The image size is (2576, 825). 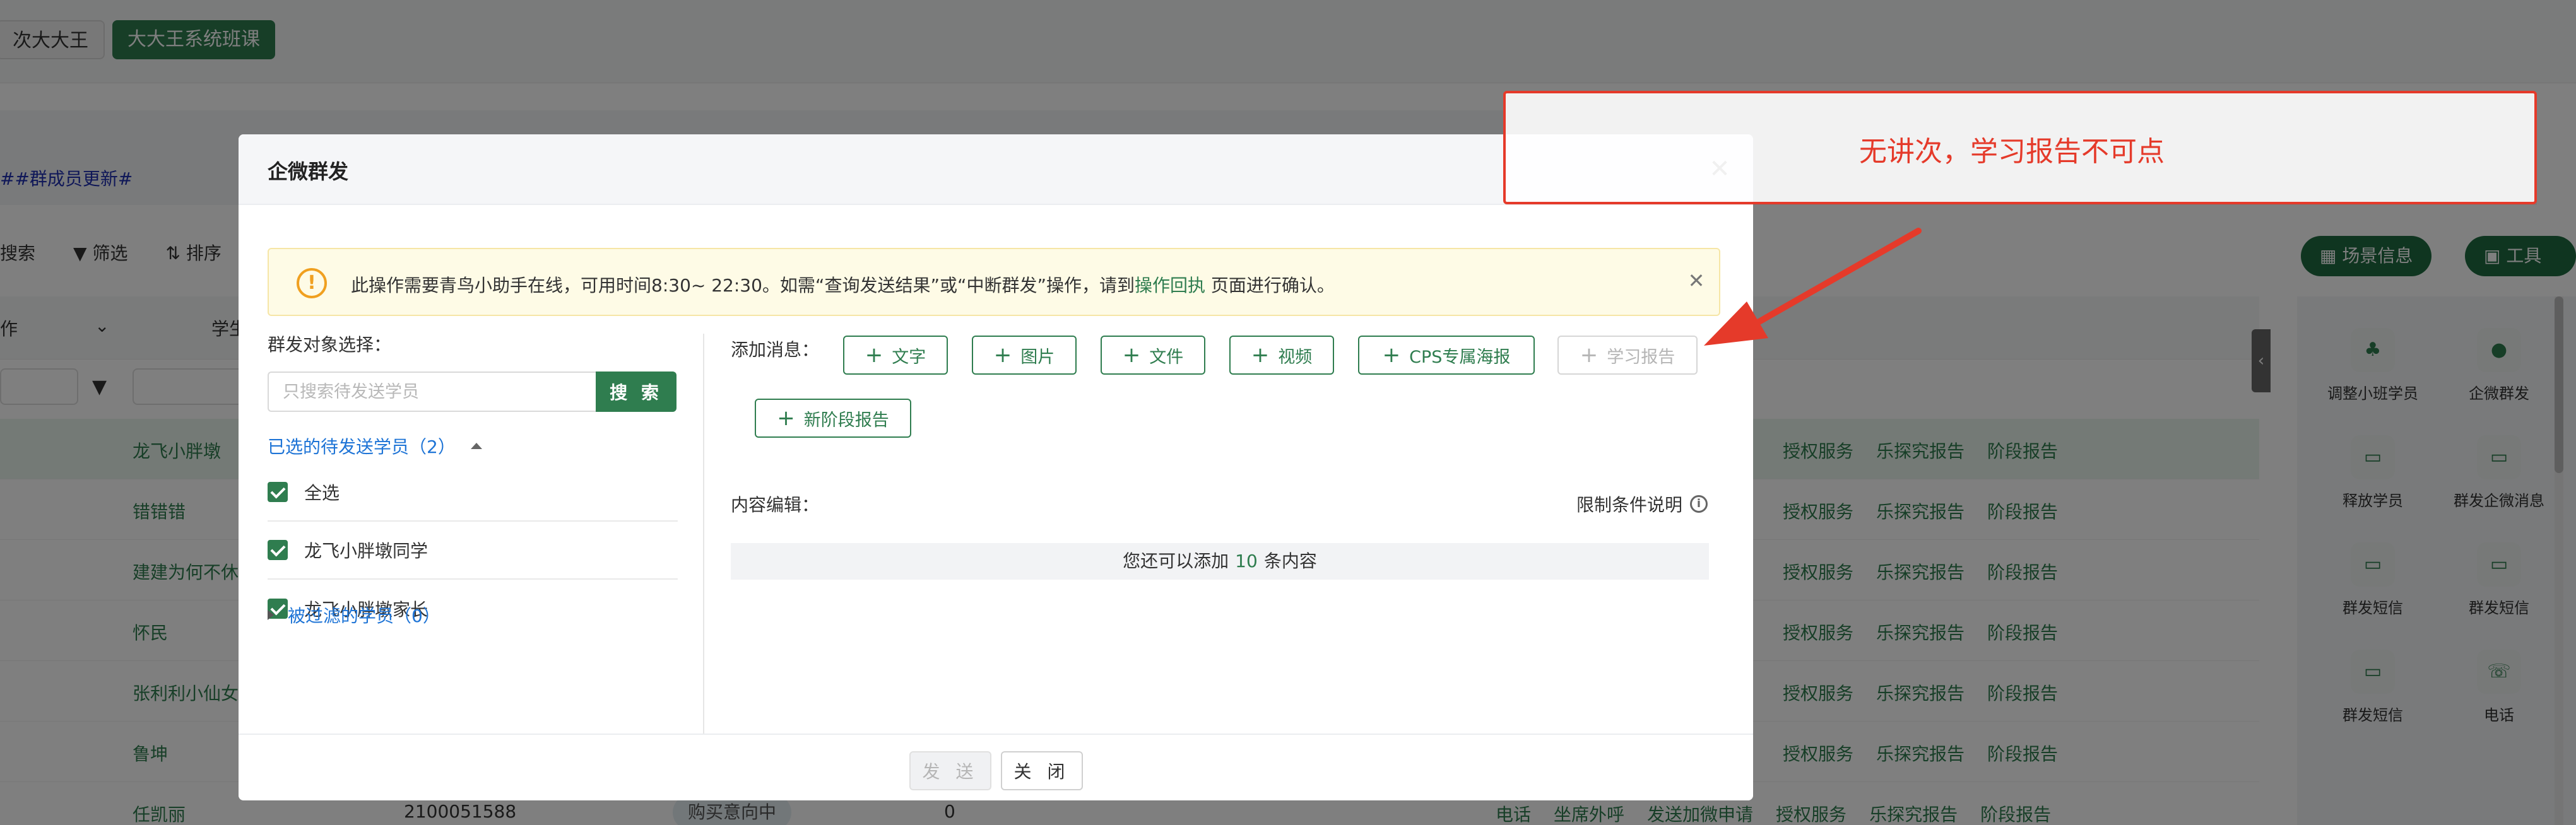 I want to click on target-label: 群发对象选择：, so click(x=330, y=344).